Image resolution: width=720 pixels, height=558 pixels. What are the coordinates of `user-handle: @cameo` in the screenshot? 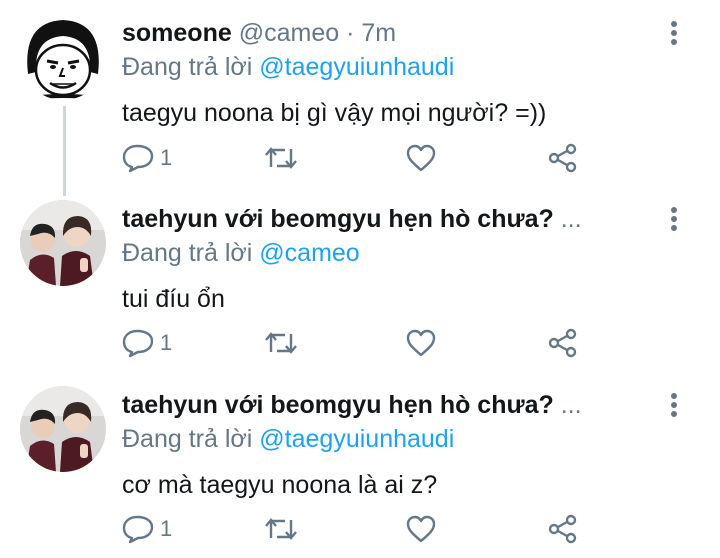 It's located at (289, 33).